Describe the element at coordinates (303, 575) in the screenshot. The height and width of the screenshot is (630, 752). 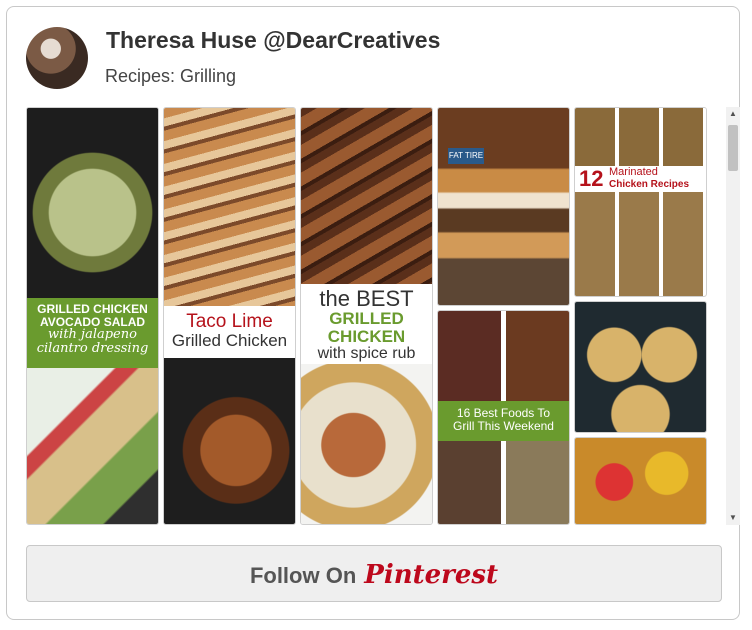
I see `follow-prefix: Follow On` at that location.